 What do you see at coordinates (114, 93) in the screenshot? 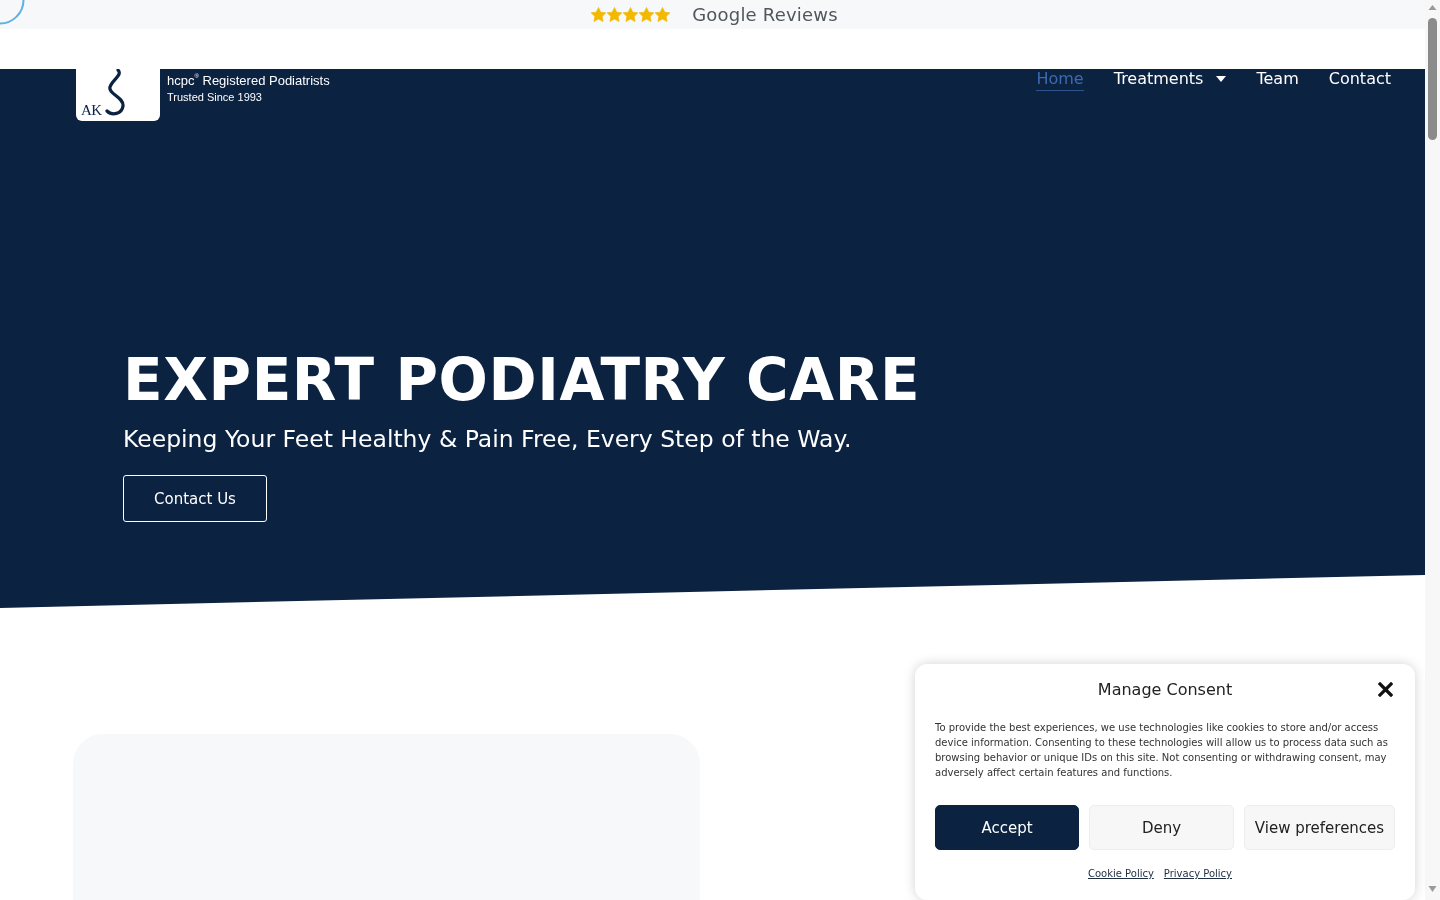
I see `logo-curve-icon` at bounding box center [114, 93].